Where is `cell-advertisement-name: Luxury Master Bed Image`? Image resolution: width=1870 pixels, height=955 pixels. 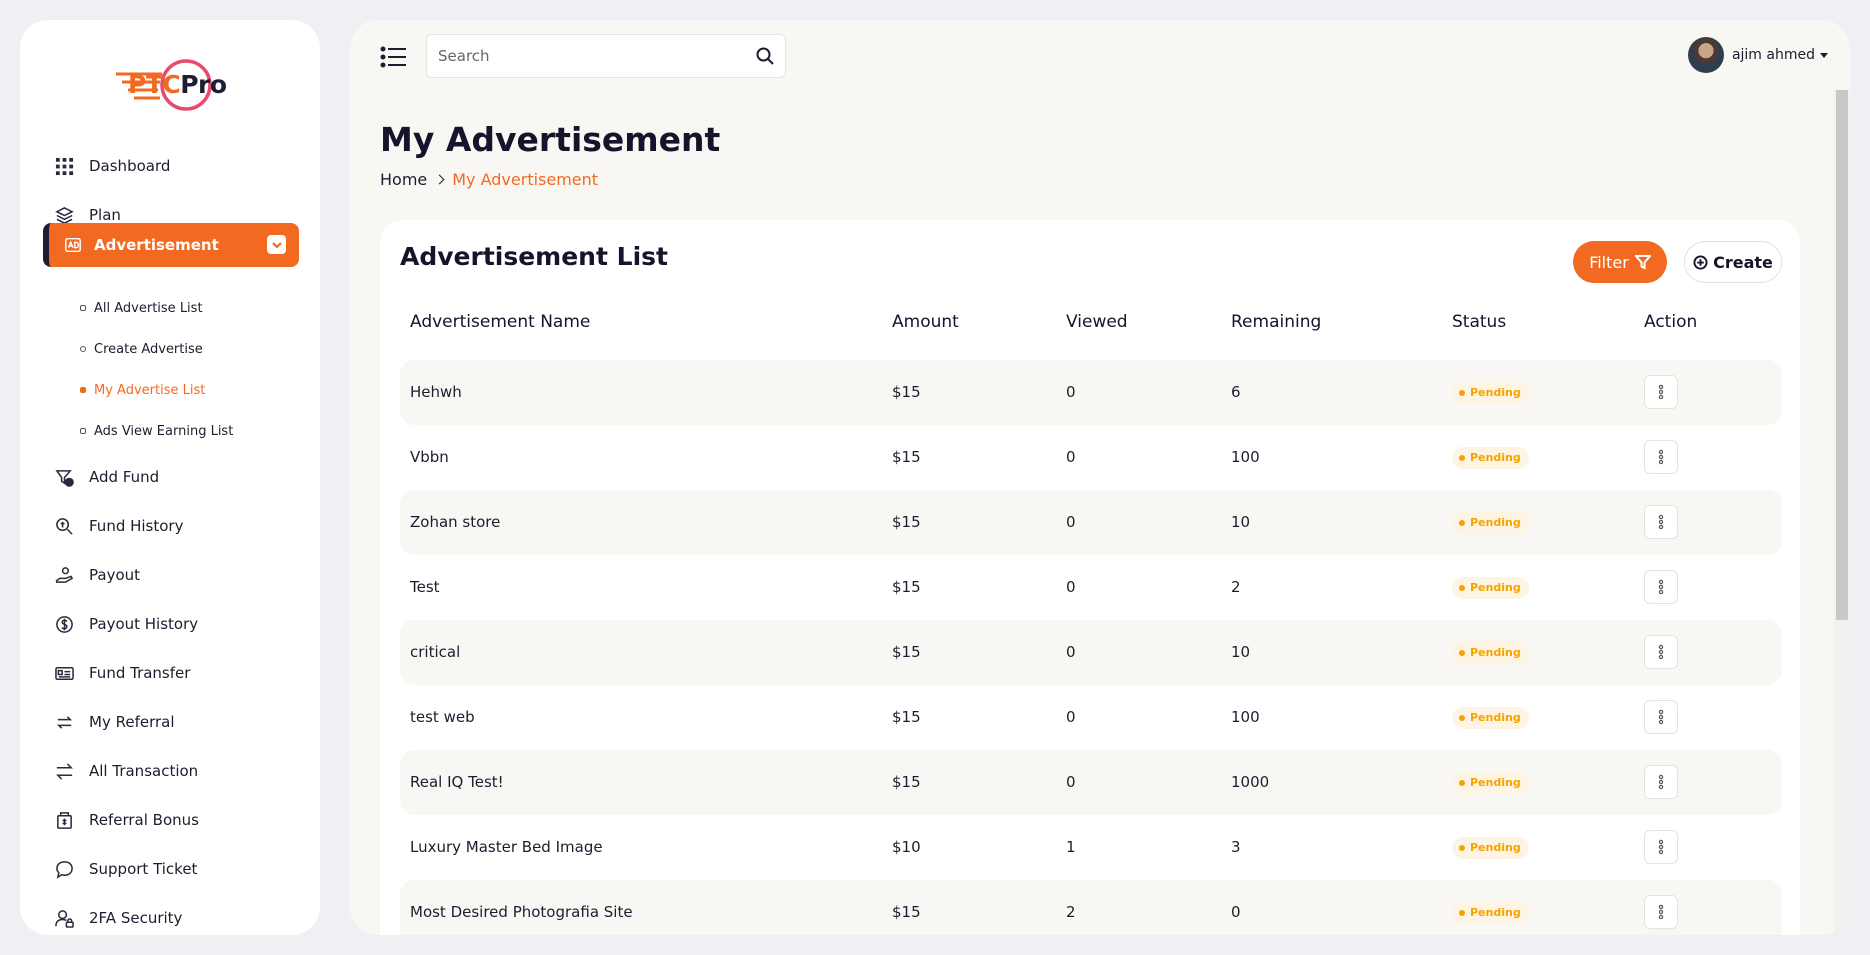 cell-advertisement-name: Luxury Master Bed Image is located at coordinates (506, 847).